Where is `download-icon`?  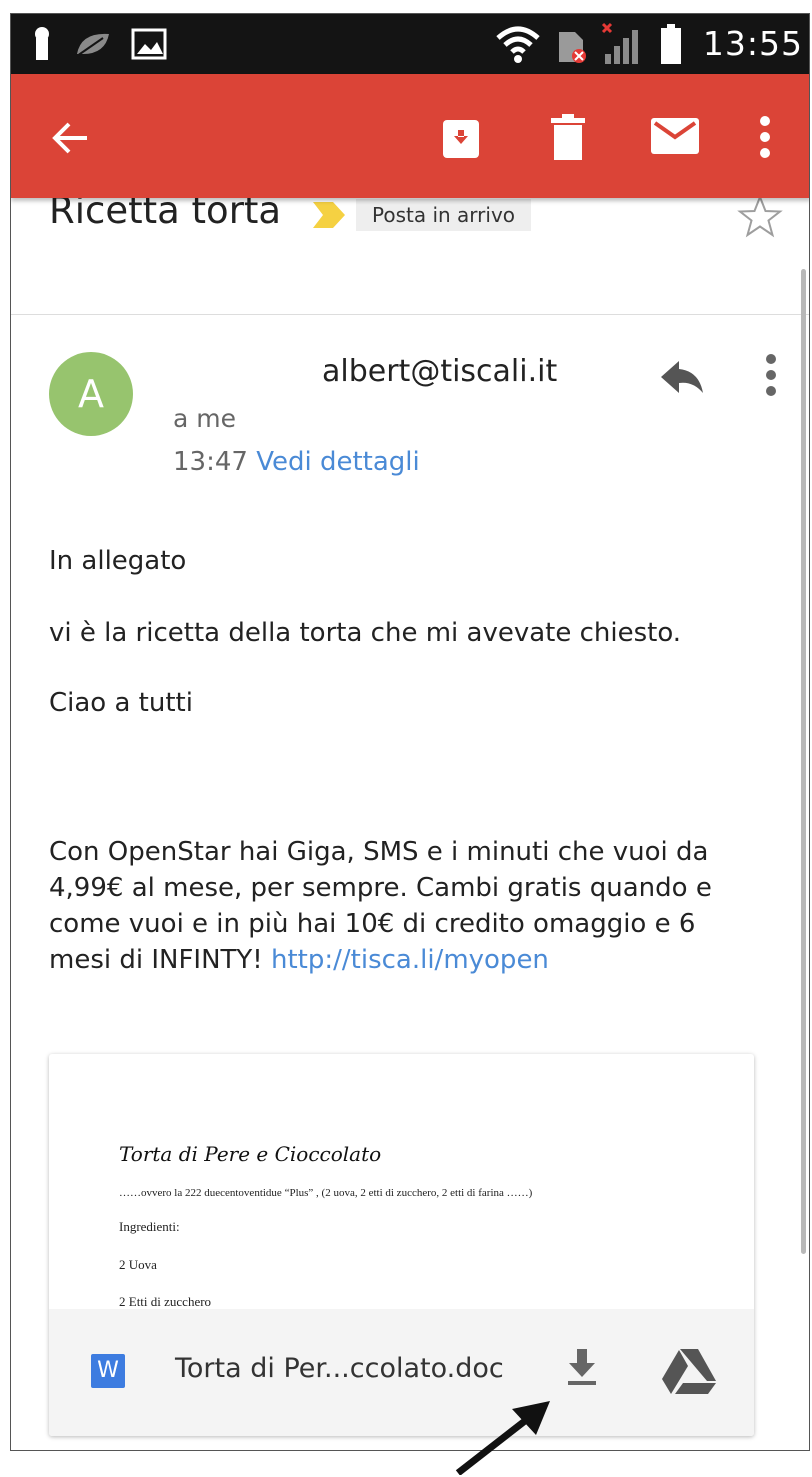 download-icon is located at coordinates (582, 1367).